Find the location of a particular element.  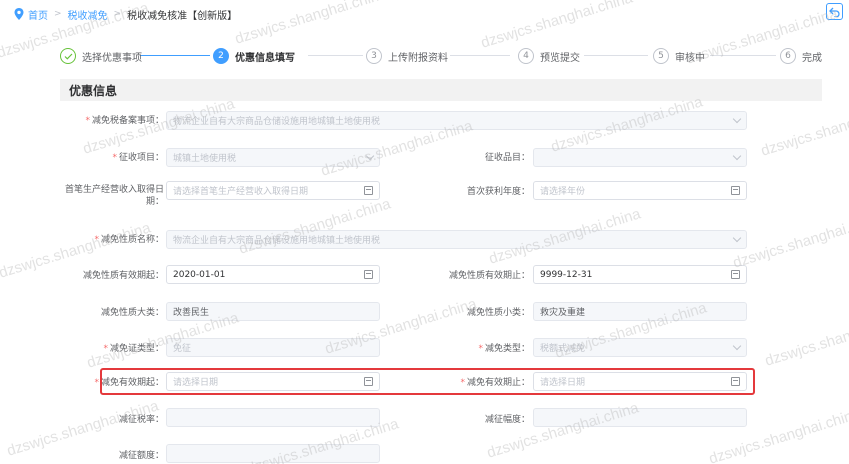

jmlx-select: 税额式减免 is located at coordinates (640, 347).